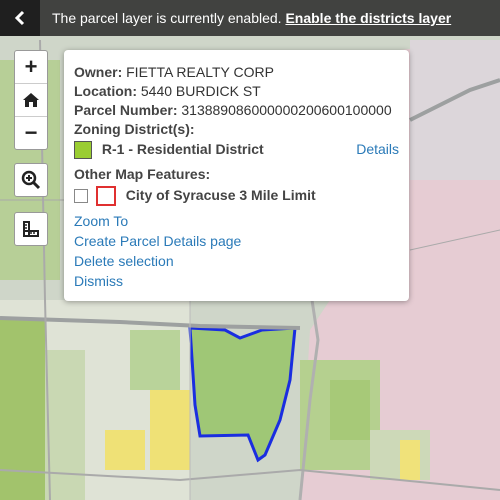 The height and width of the screenshot is (500, 500). Describe the element at coordinates (377, 149) in the screenshot. I see `zoning-details-link: Details` at that location.